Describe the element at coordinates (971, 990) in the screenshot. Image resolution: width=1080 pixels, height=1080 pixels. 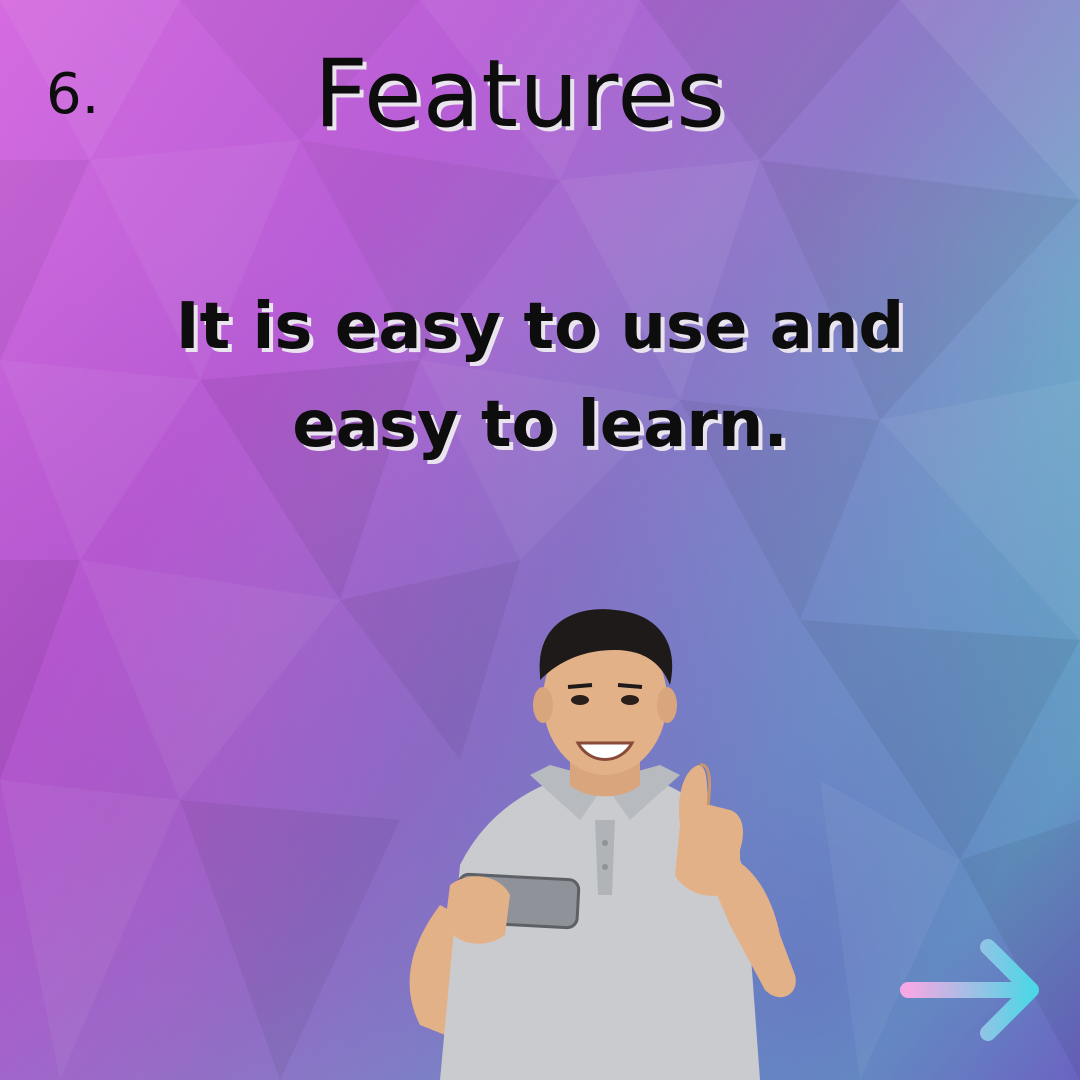
I see `arrow-right-icon` at that location.